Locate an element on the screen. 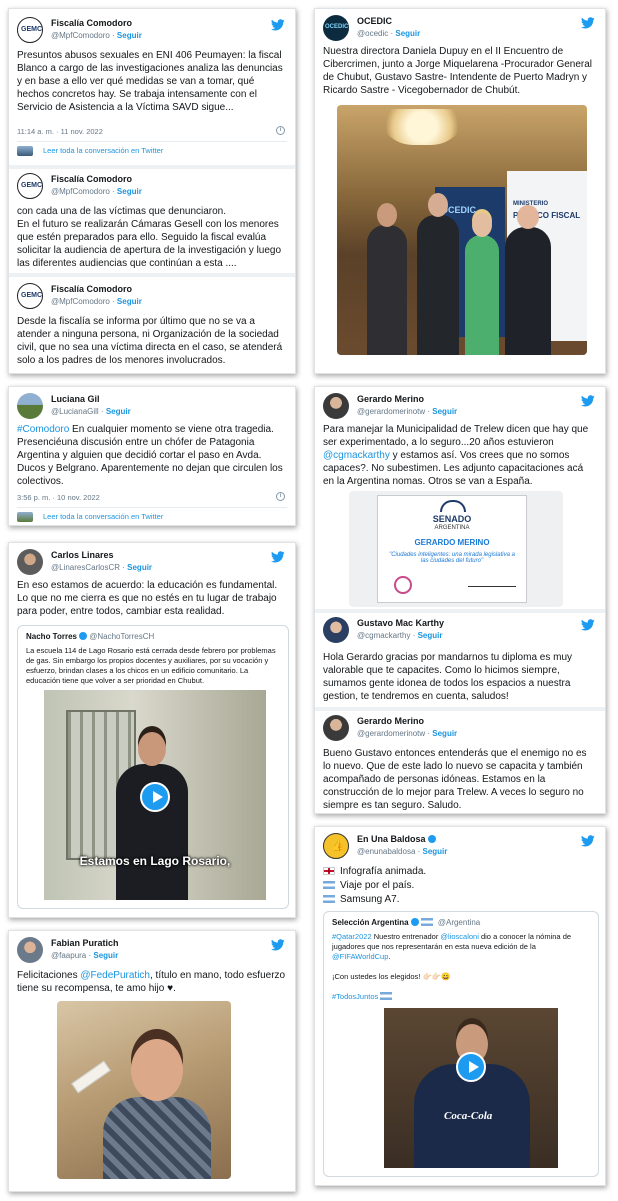 The height and width of the screenshot is (1201, 618). handle: @LucianaGill · Seguir is located at coordinates (91, 411).